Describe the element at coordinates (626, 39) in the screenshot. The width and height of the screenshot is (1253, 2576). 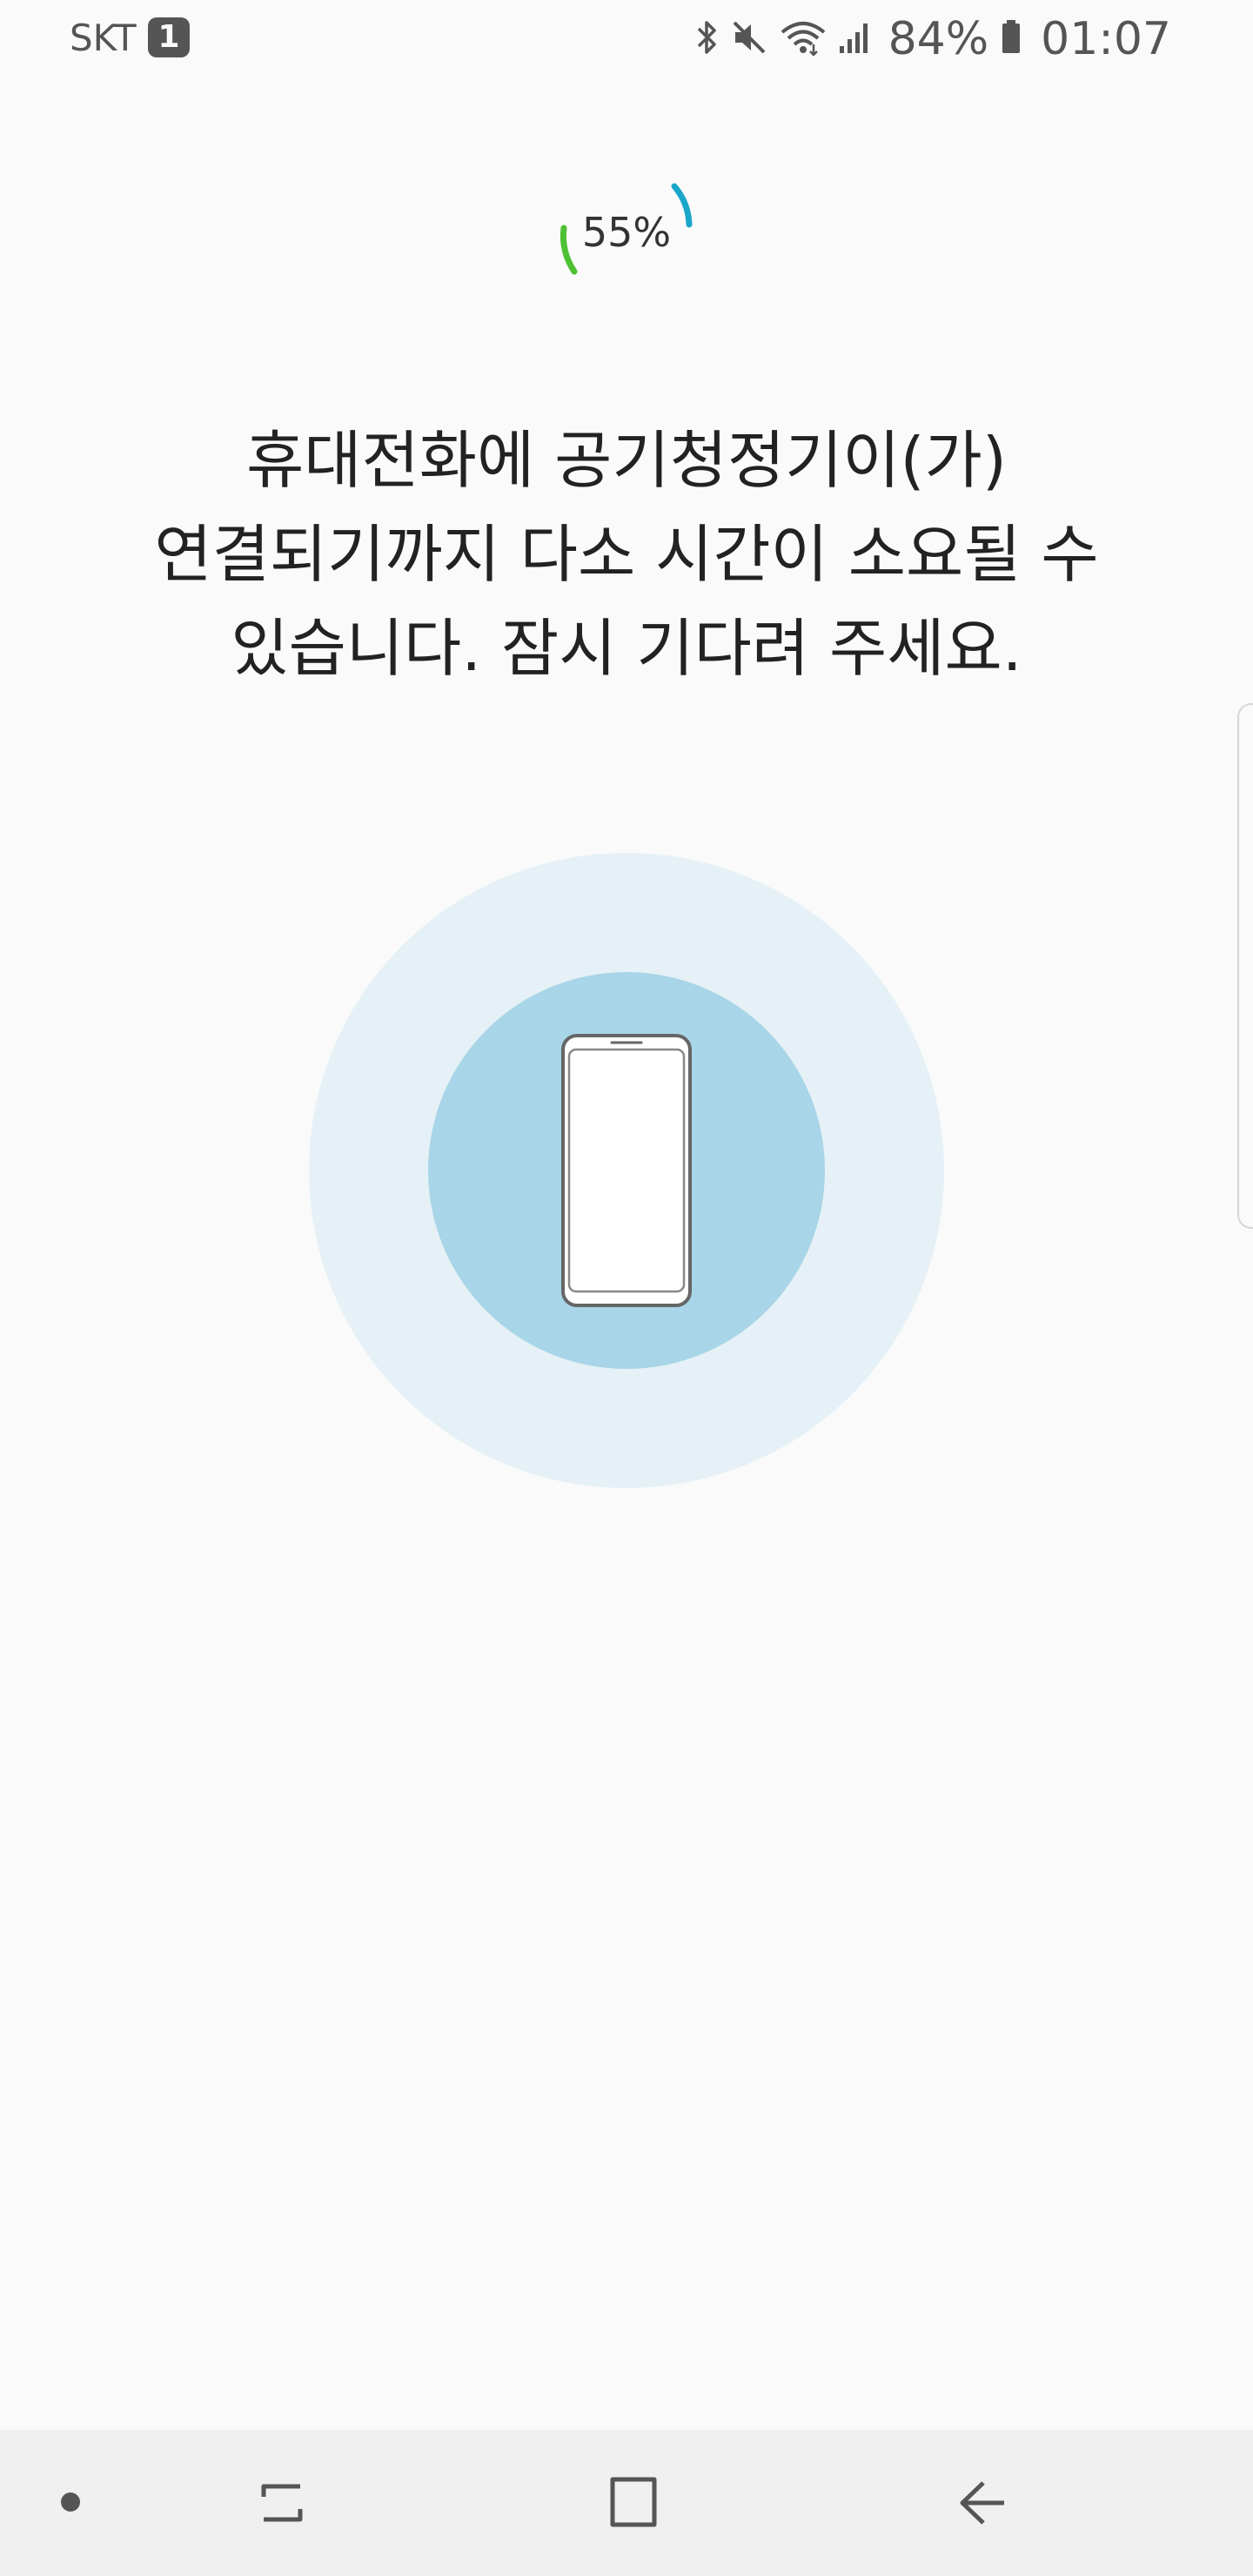
I see `status-bar: SKT 1 84% 01:07` at that location.